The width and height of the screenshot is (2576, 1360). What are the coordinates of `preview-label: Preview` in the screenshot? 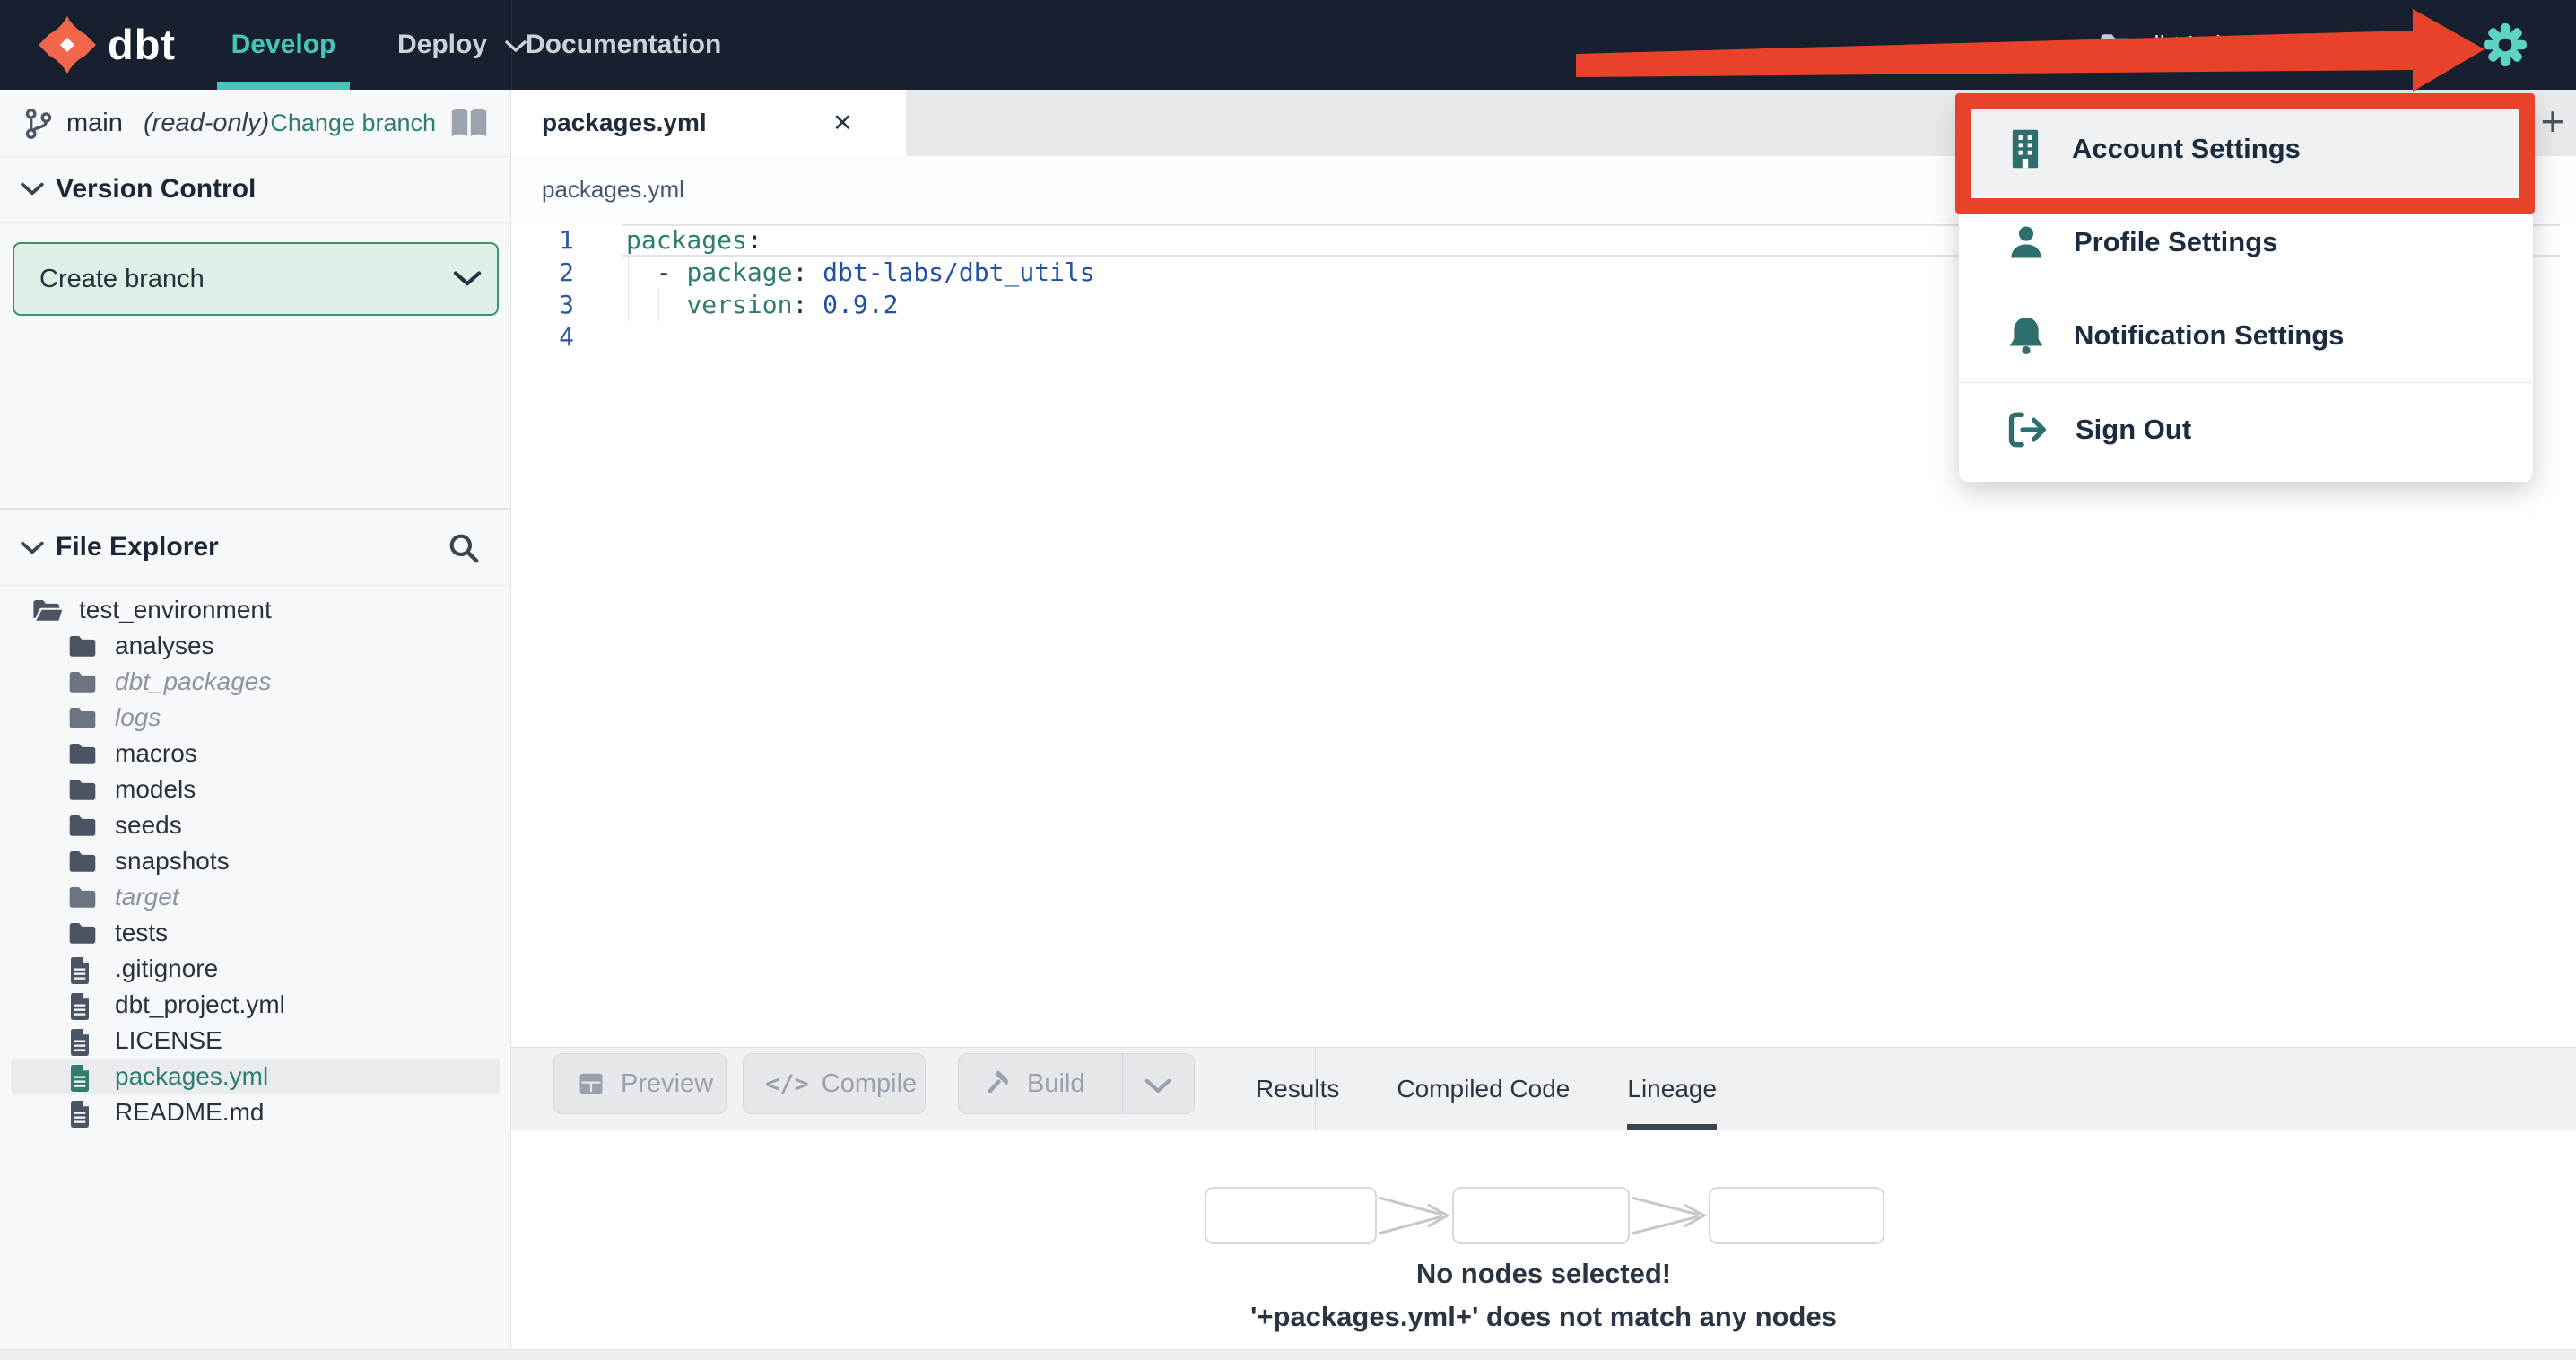 It's located at (667, 1083).